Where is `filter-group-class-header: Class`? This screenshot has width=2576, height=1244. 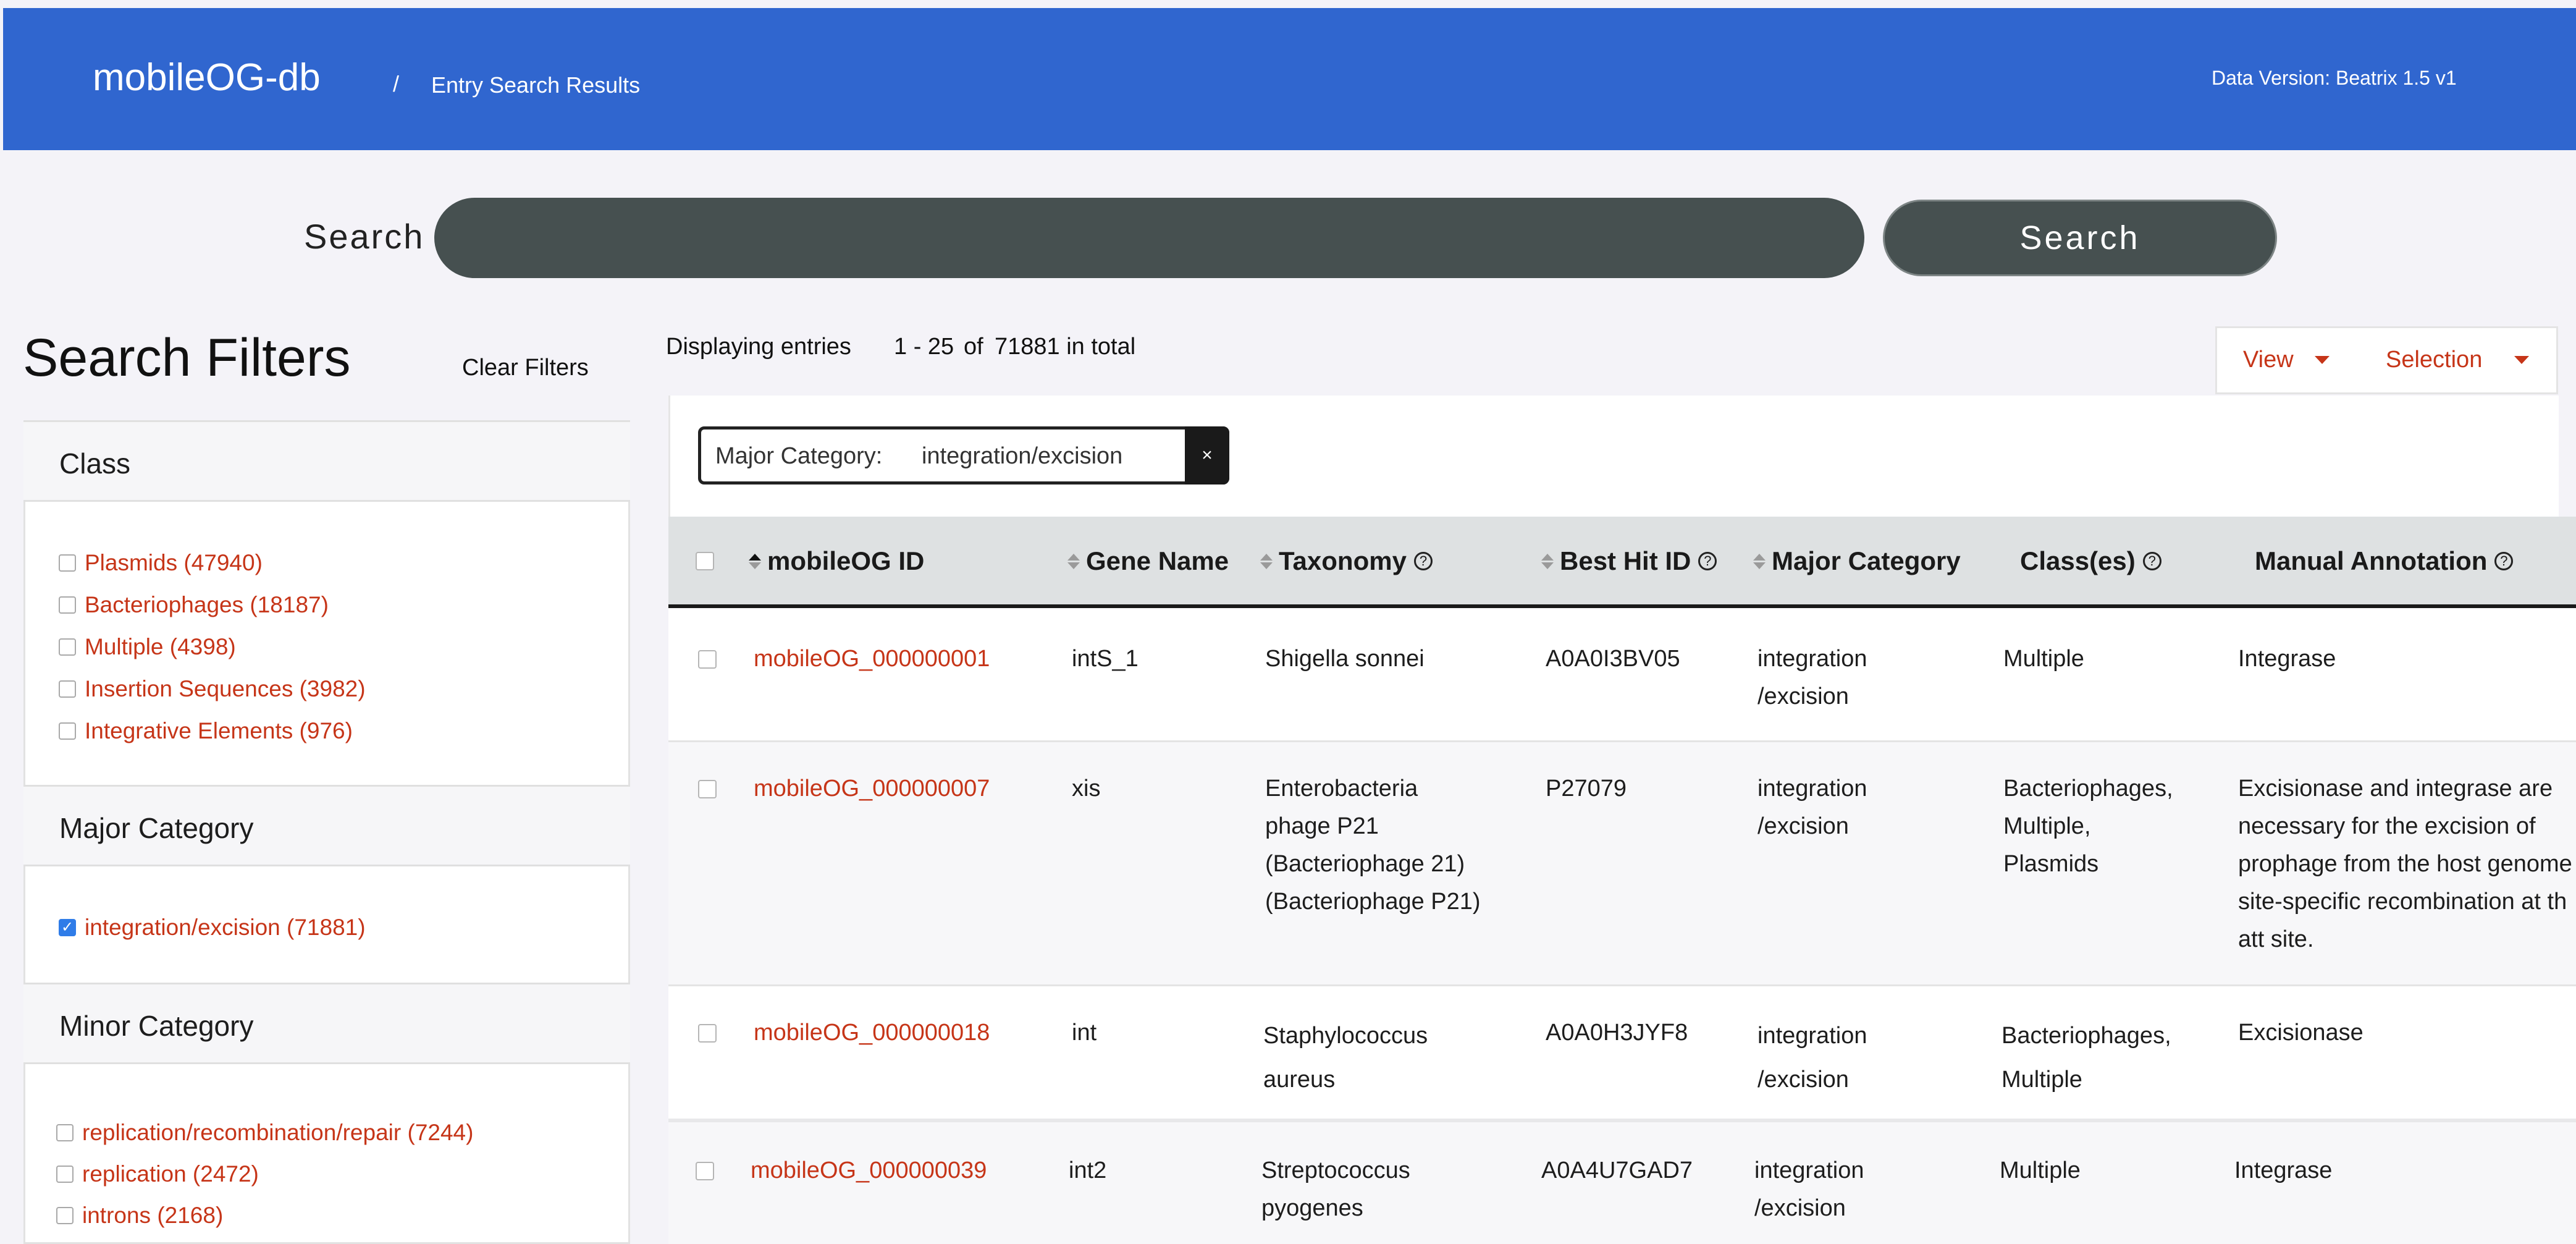
filter-group-class-header: Class is located at coordinates (326, 461).